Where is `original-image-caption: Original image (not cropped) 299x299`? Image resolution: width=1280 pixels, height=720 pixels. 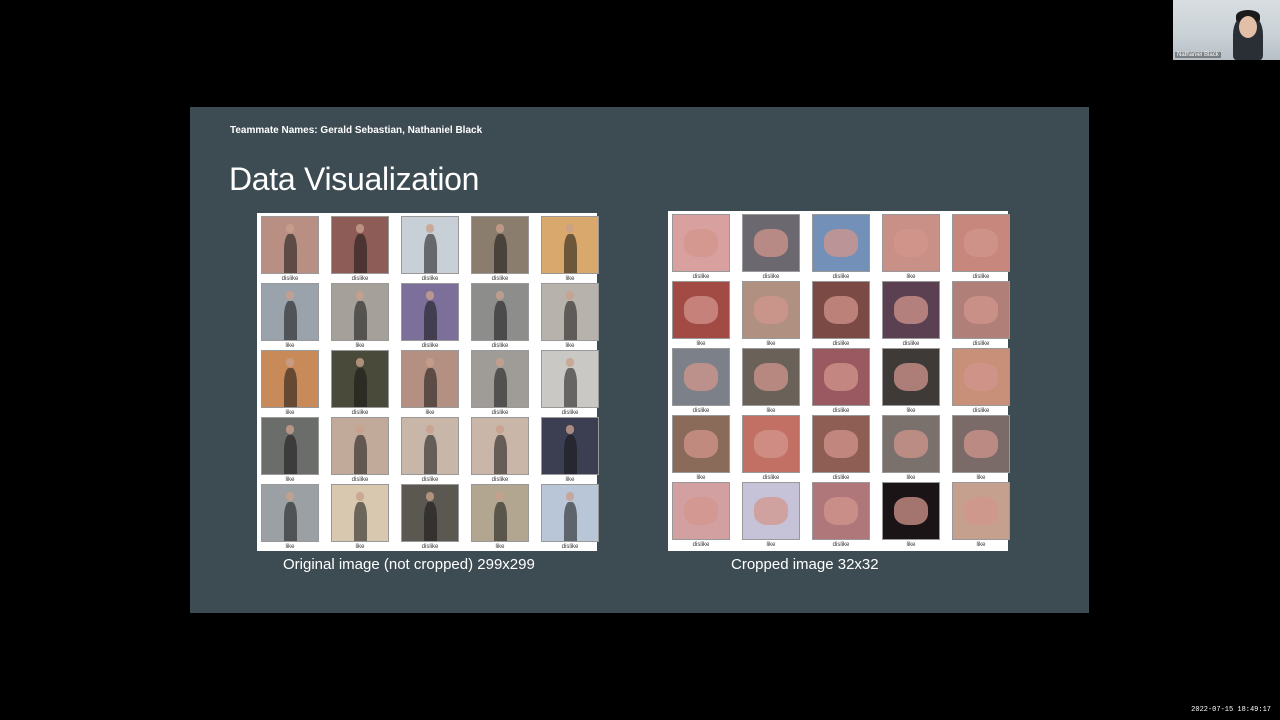
original-image-caption: Original image (not cropped) 299x299 is located at coordinates (409, 564).